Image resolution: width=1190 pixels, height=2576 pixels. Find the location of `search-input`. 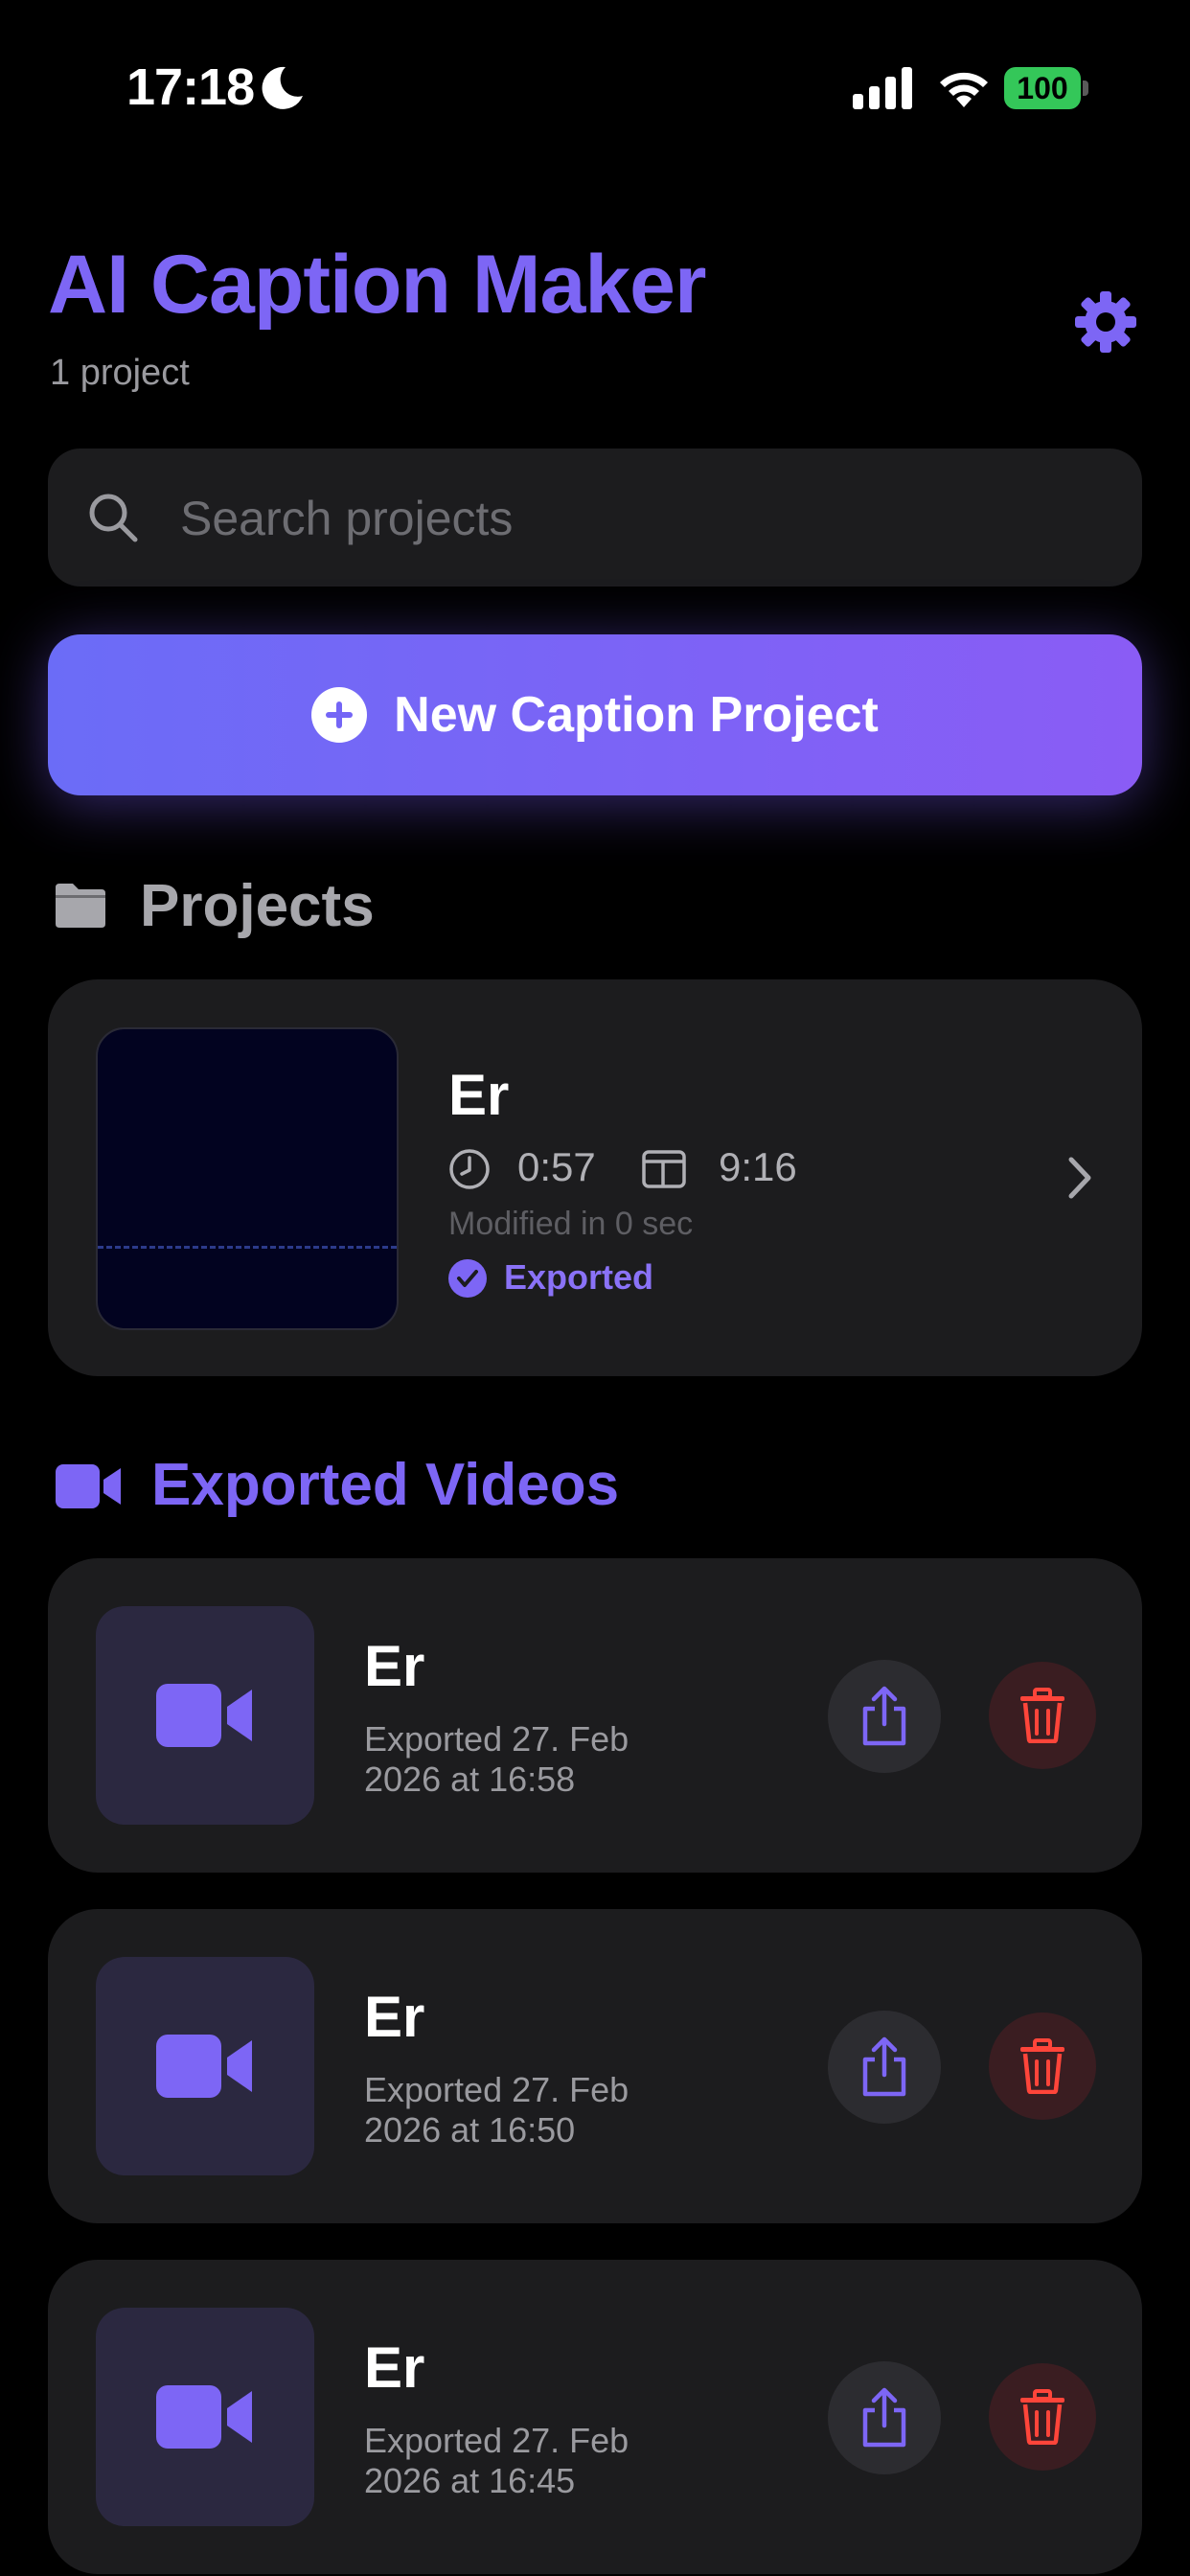

search-input is located at coordinates (640, 518).